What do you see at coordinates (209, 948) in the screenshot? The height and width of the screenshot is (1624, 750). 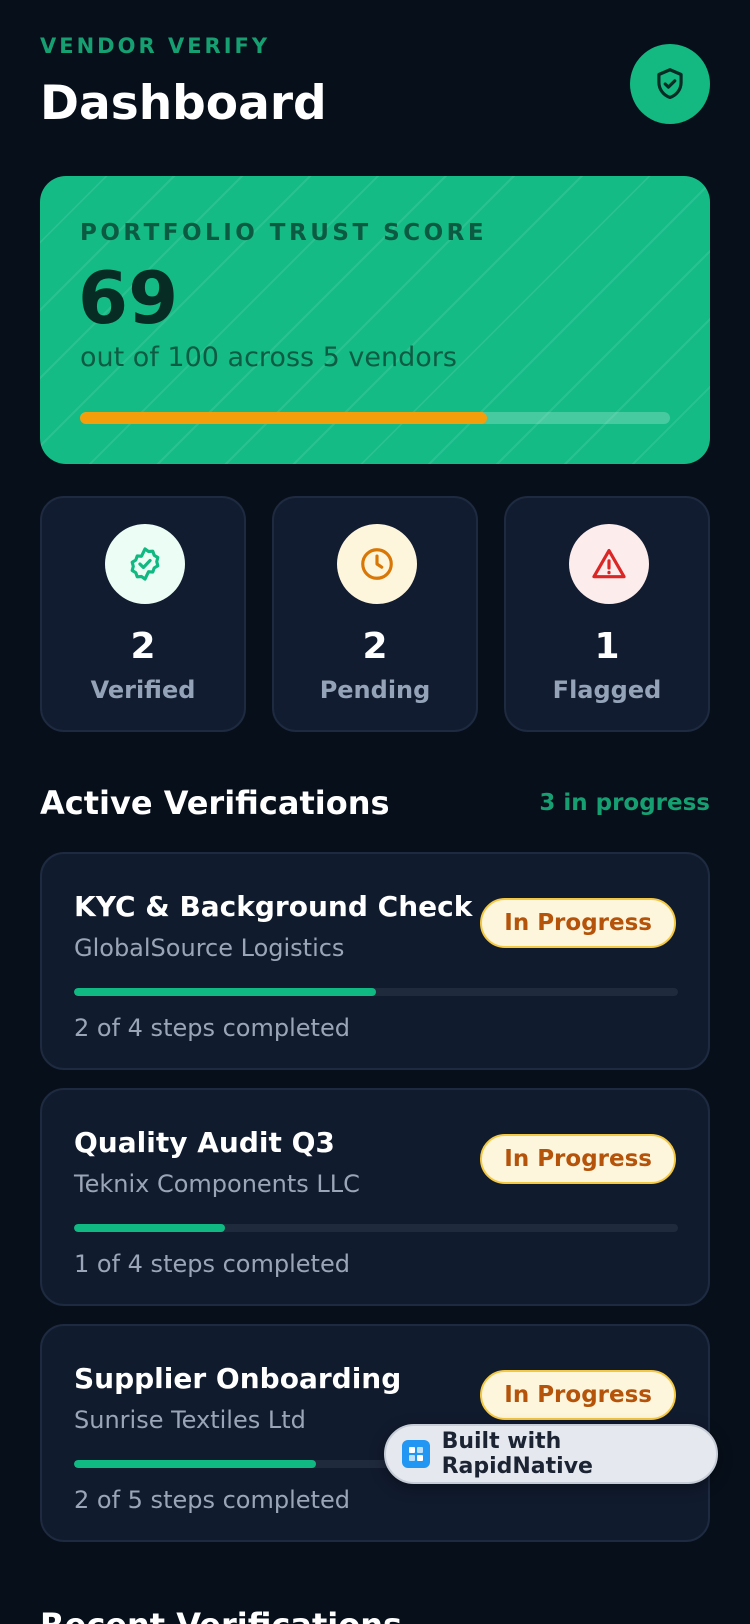 I see `verification-vendor: GlobalSource Logistics` at bounding box center [209, 948].